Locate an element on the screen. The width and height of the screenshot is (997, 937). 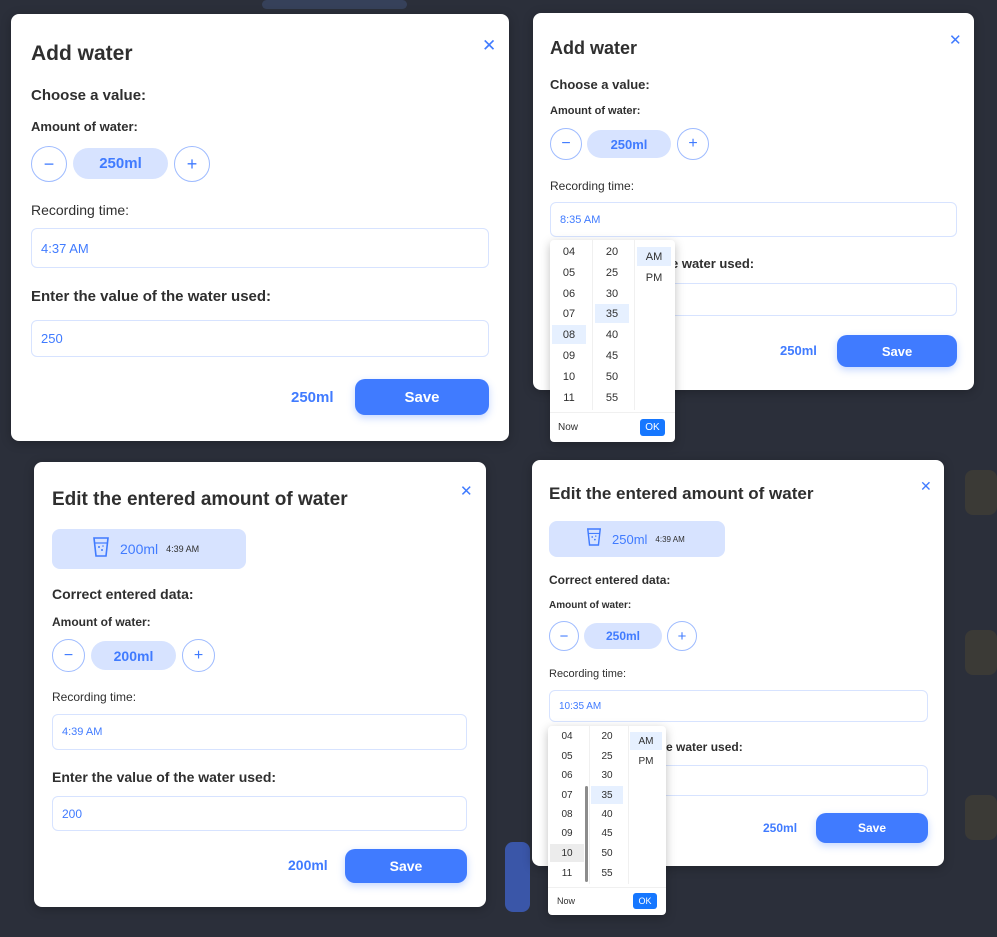
hour-column: 04 05 06 07 08 09 10 11 is located at coordinates (571, 326).